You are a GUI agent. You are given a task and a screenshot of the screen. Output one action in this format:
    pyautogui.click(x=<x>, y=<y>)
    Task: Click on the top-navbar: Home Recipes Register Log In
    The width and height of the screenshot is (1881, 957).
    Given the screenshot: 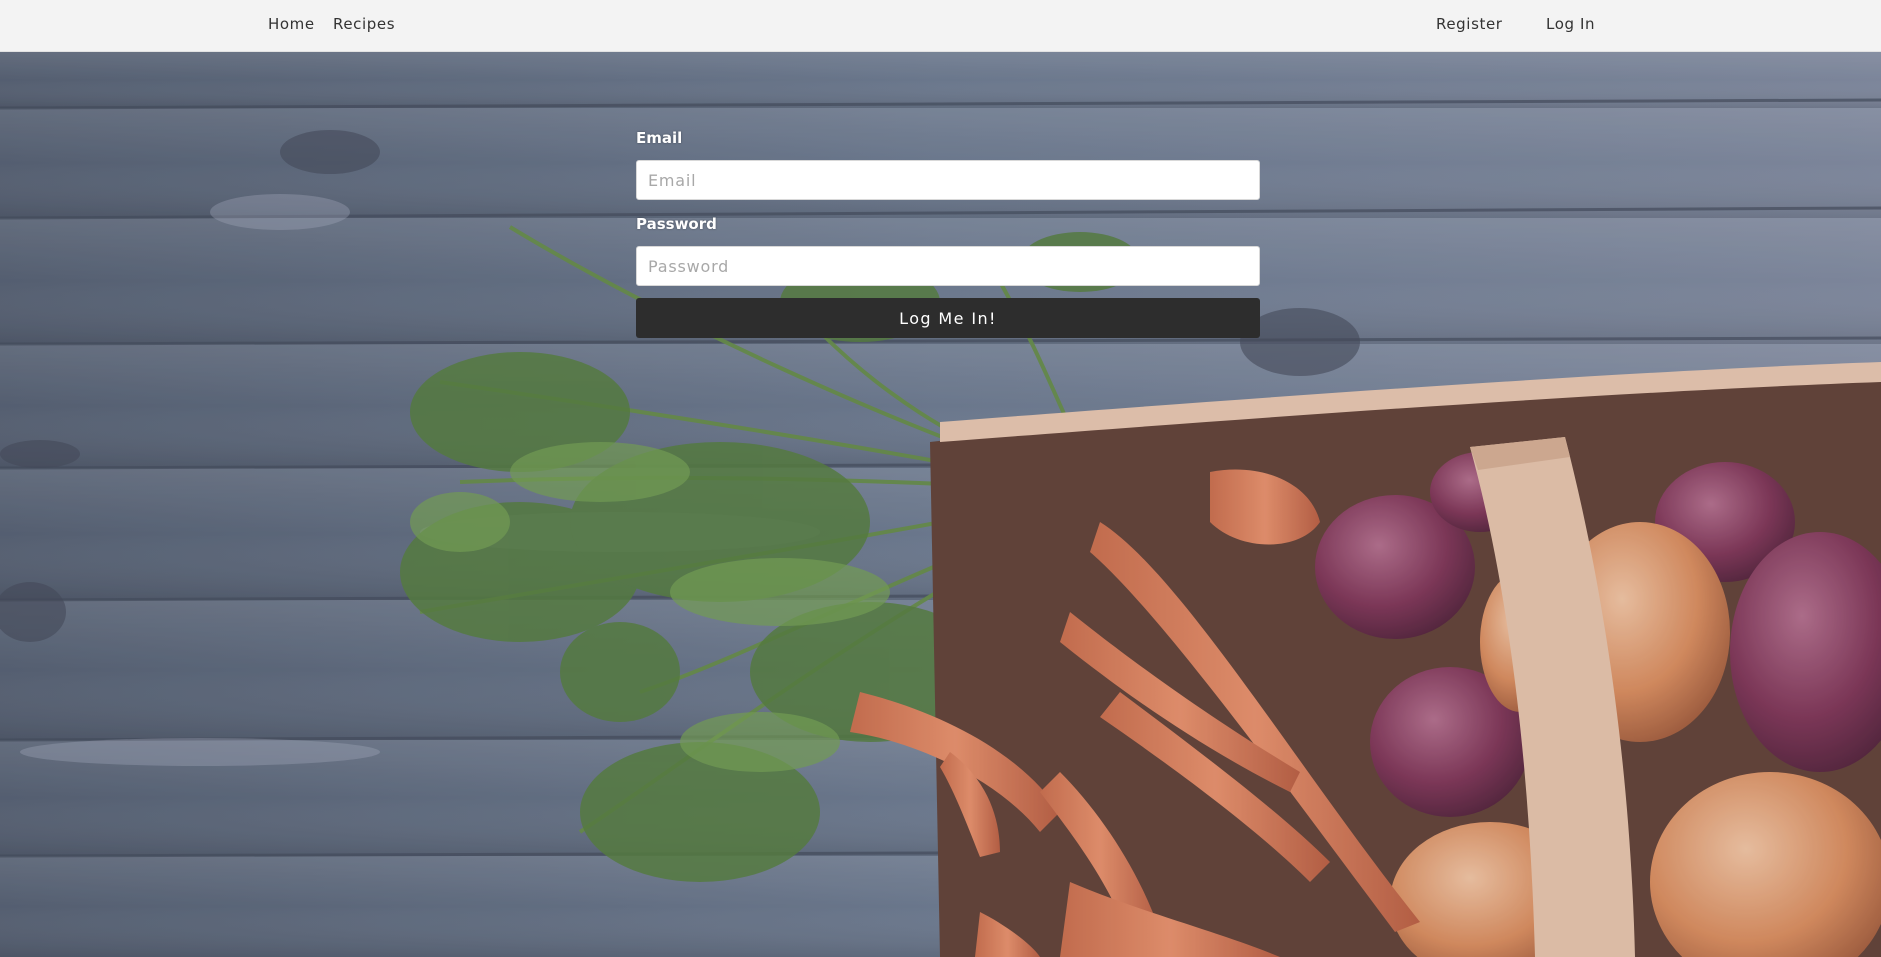 What is the action you would take?
    pyautogui.click(x=940, y=26)
    